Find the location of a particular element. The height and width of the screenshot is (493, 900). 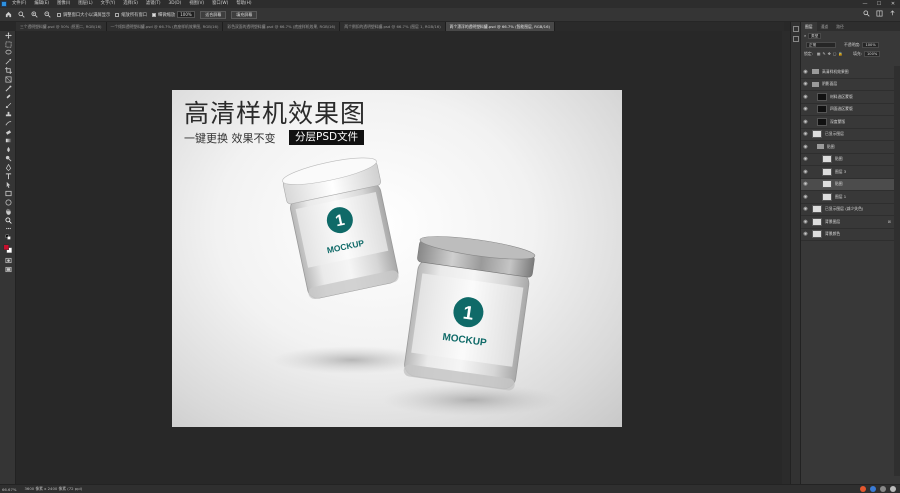

fit-screen-button: 适合屏幕 is located at coordinates (213, 14).